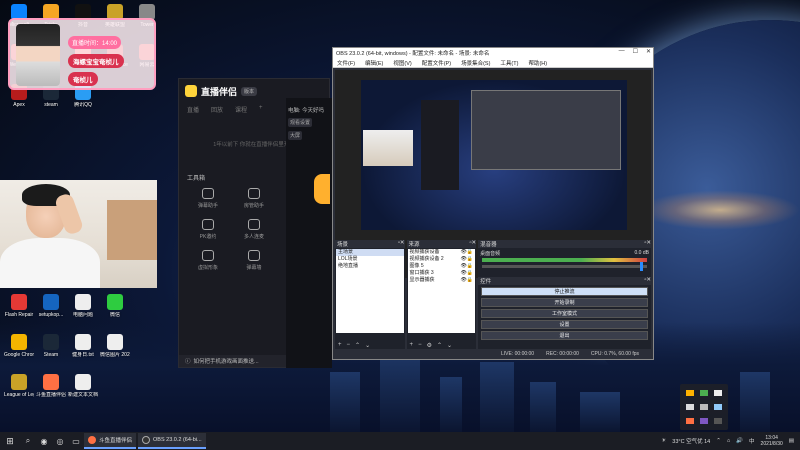  Describe the element at coordinates (691, 441) in the screenshot. I see `weather-text: 33°C 空气优 14` at that location.